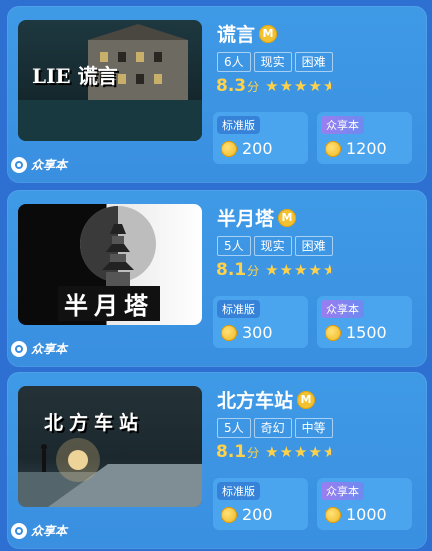 The width and height of the screenshot is (432, 551). Describe the element at coordinates (245, 217) in the screenshot. I see `card-title-text: 半月塔` at that location.